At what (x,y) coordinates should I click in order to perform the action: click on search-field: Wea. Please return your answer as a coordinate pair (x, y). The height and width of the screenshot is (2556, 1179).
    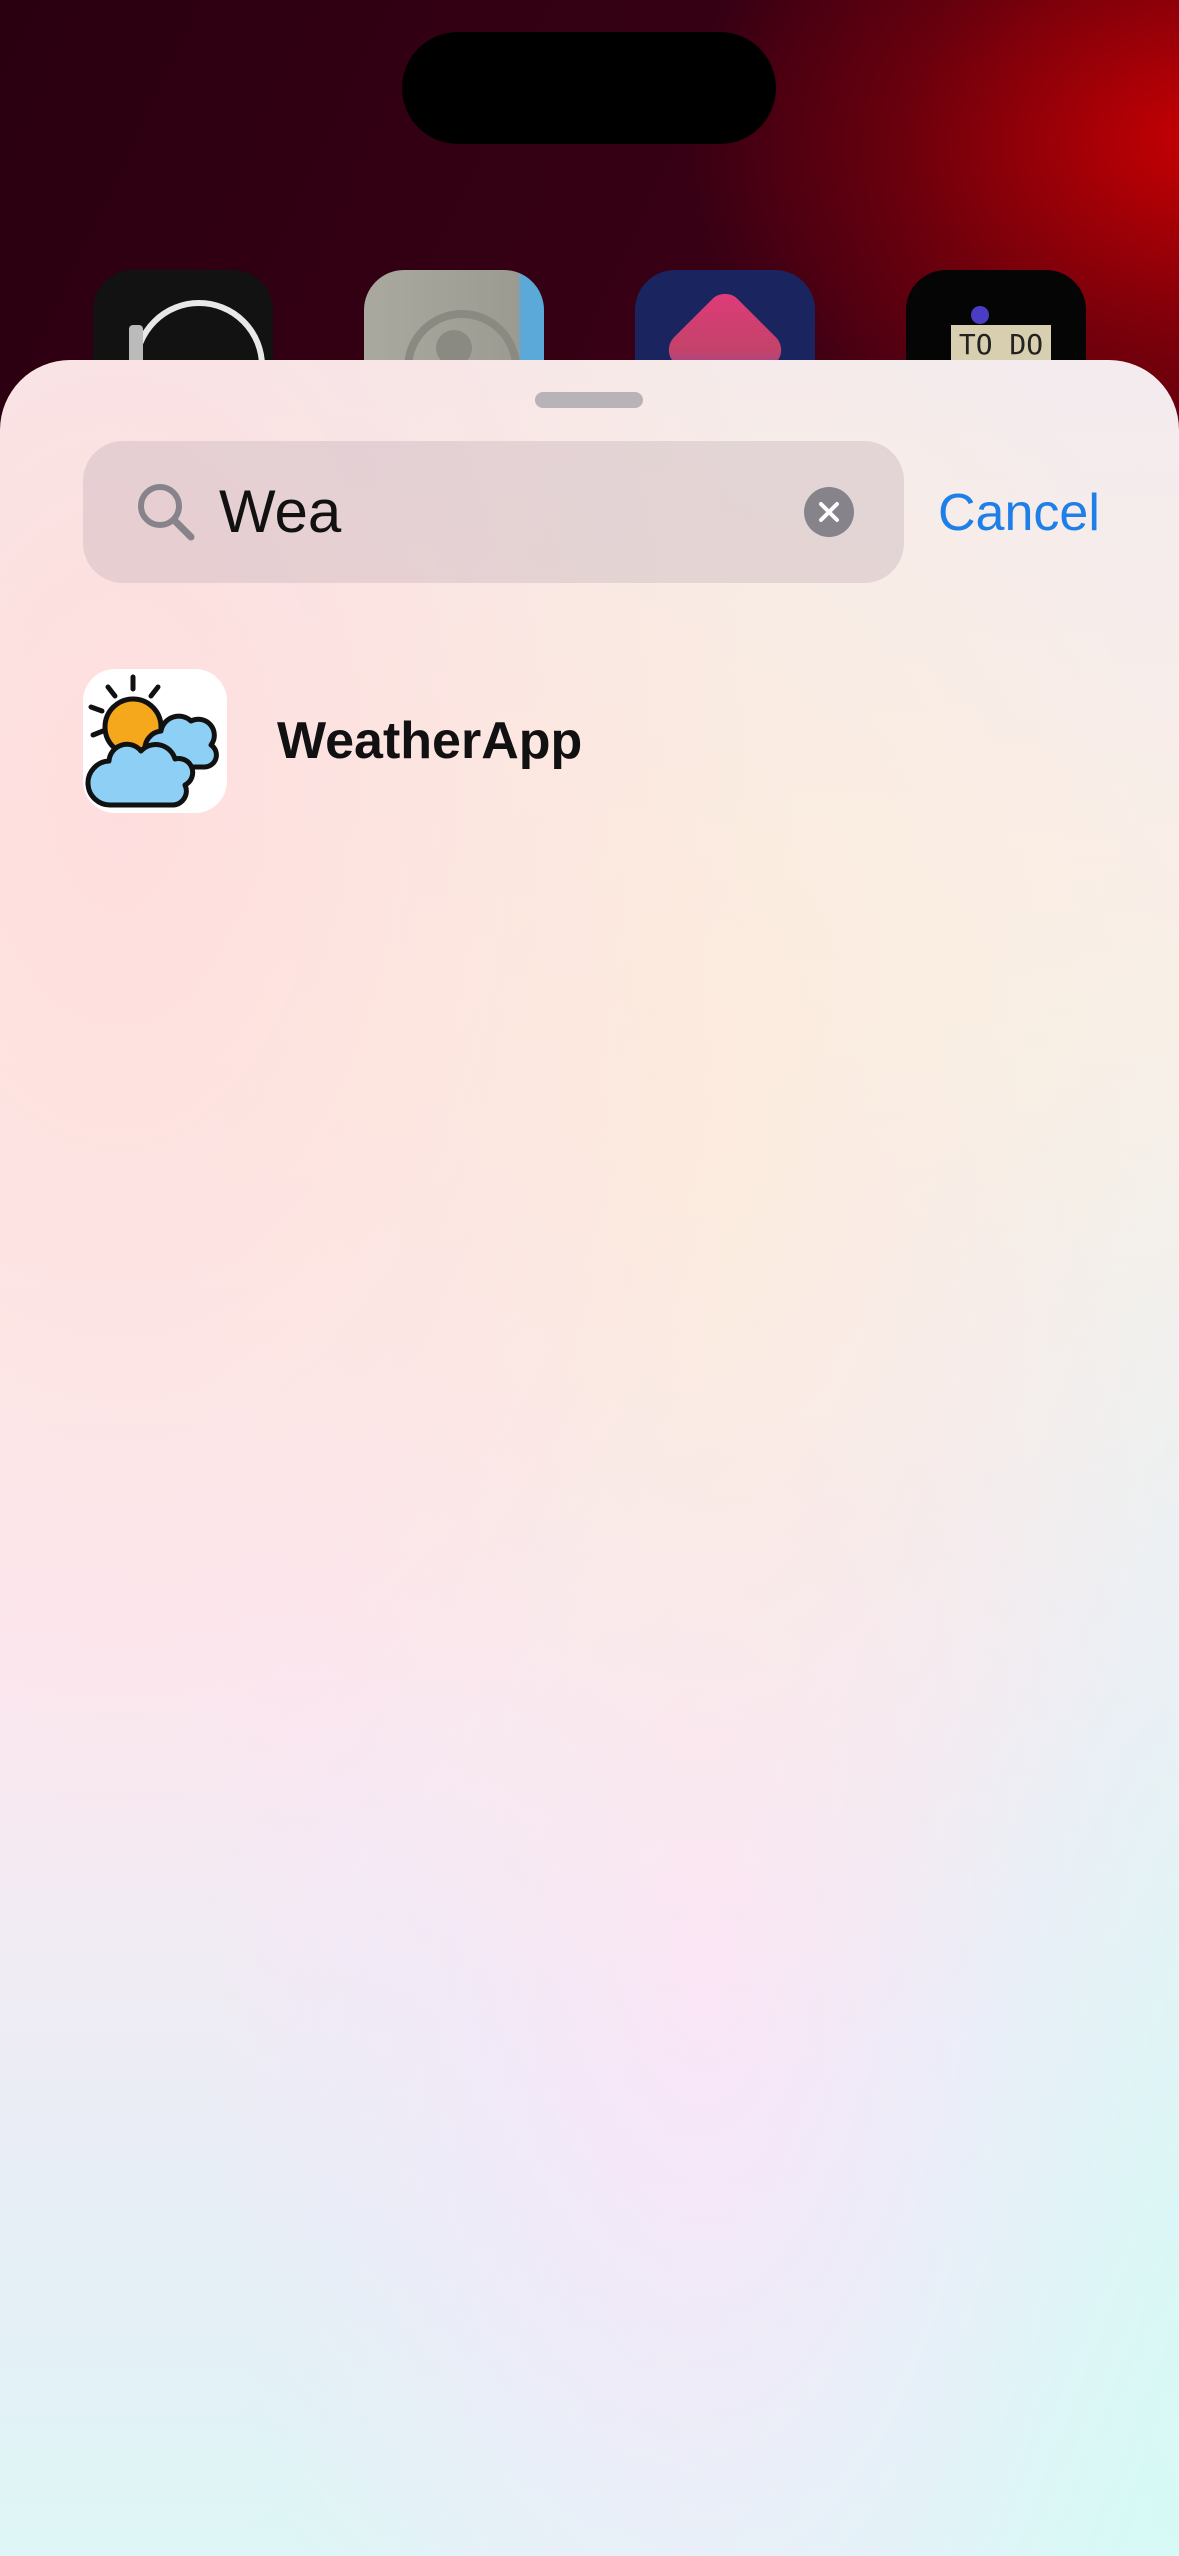
    Looking at the image, I should click on (493, 512).